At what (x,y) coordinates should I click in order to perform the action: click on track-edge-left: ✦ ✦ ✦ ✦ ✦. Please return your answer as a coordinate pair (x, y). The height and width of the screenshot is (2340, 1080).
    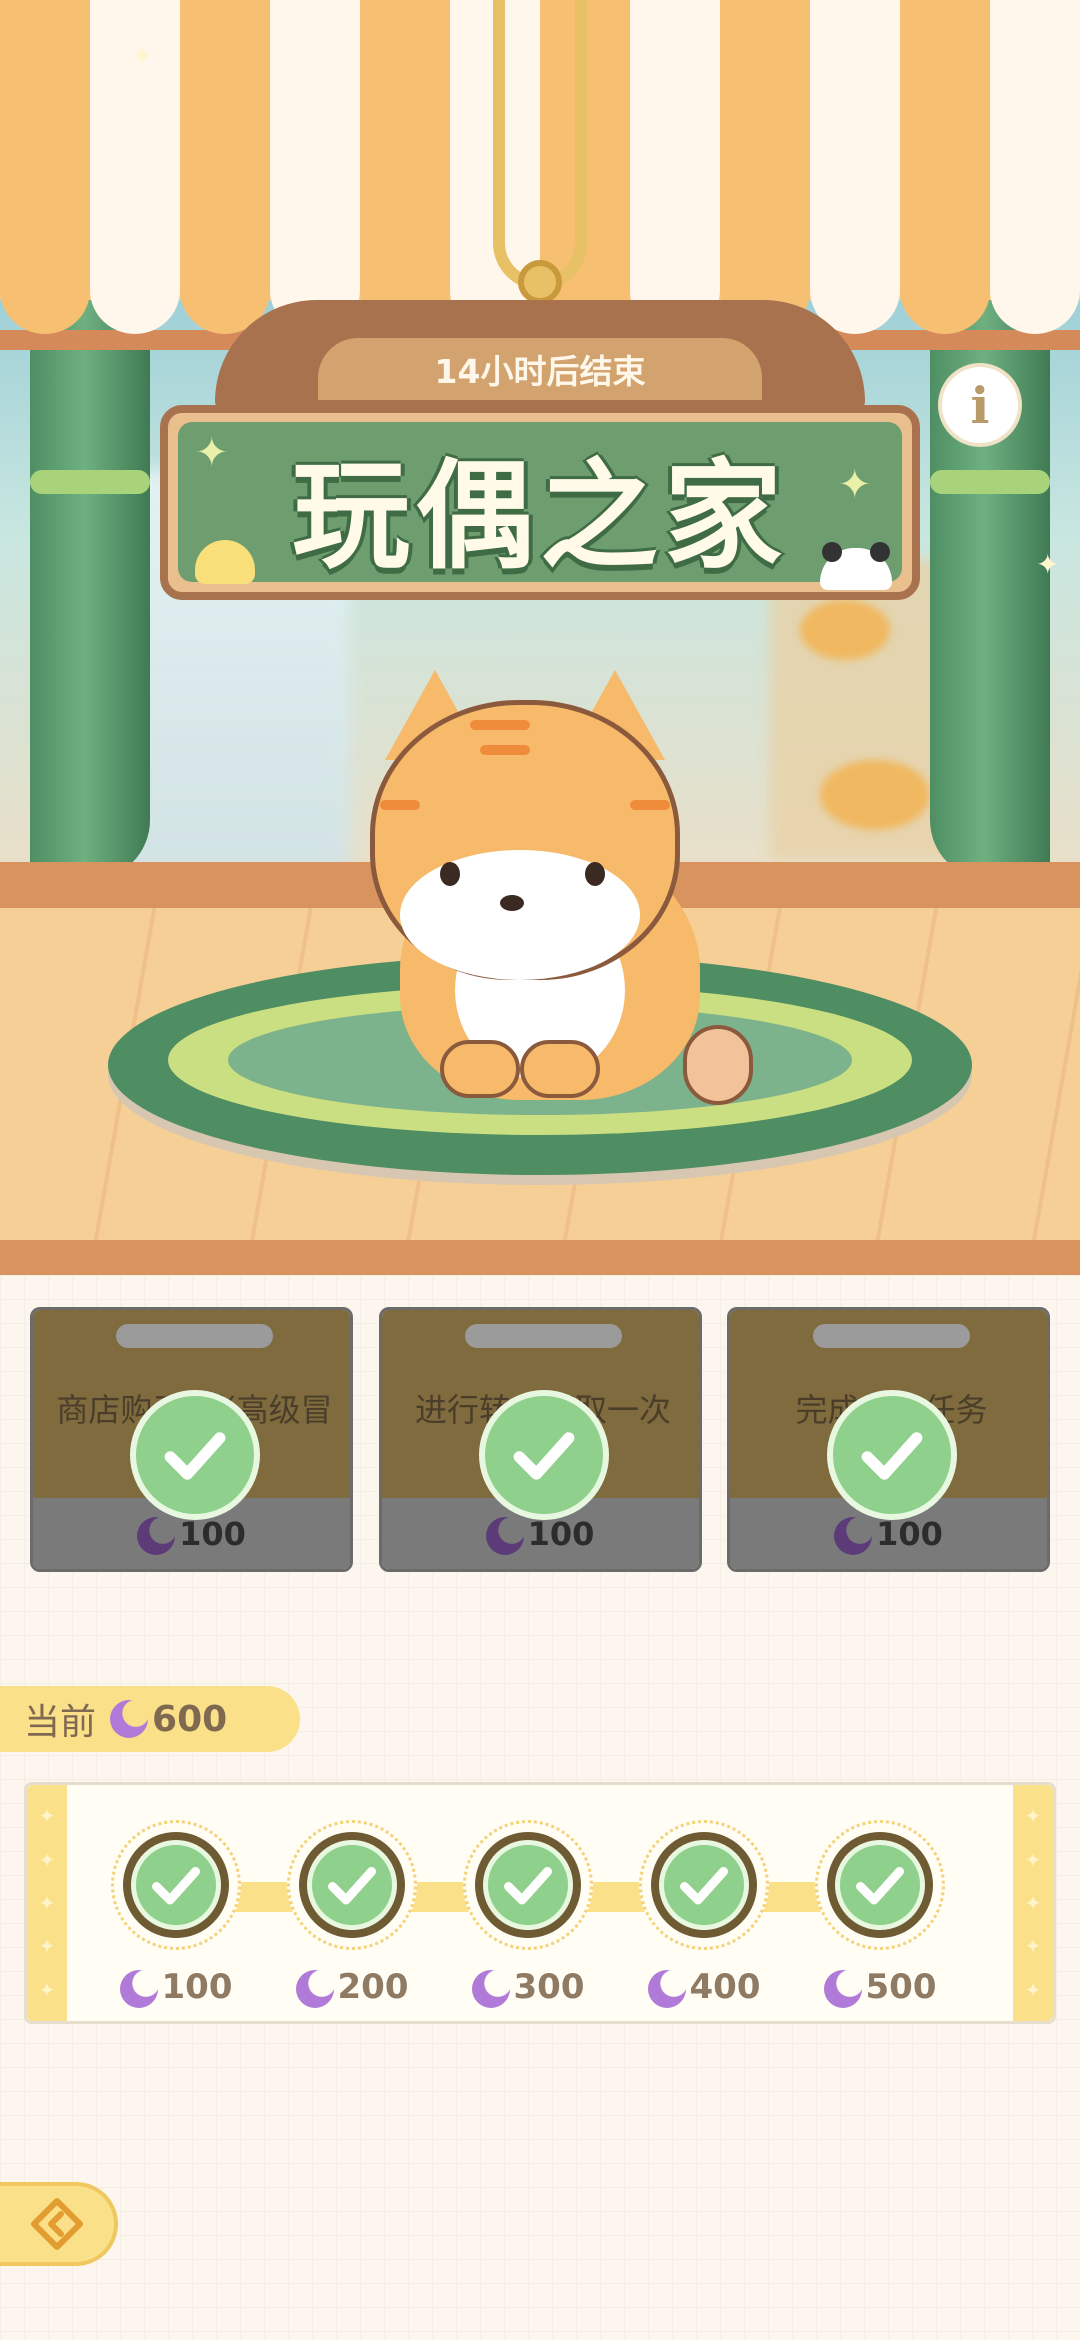
    Looking at the image, I should click on (47, 1903).